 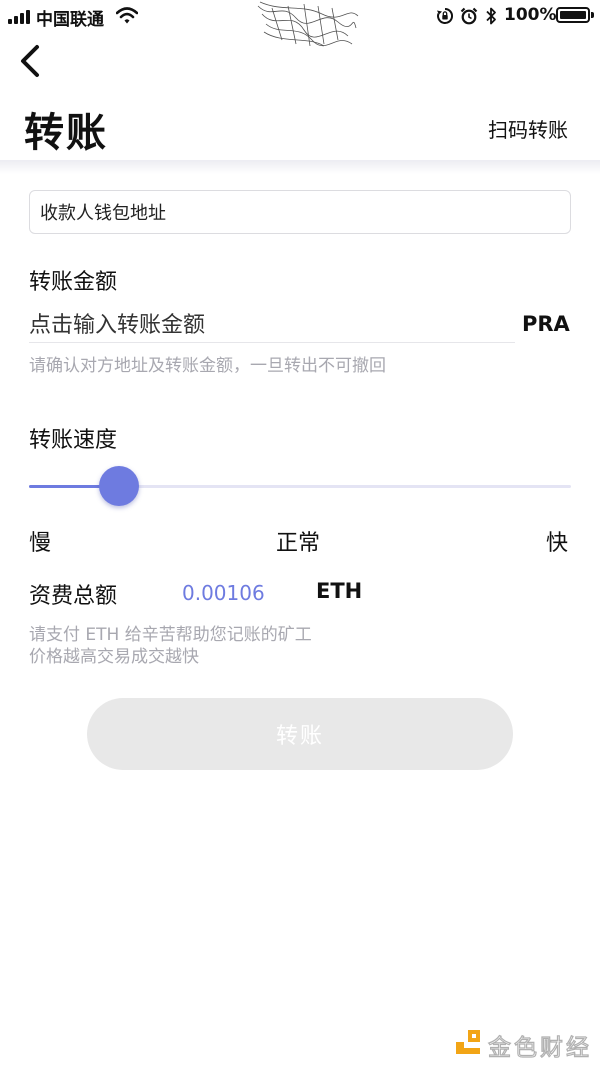 What do you see at coordinates (469, 16) in the screenshot?
I see `alarm-icon` at bounding box center [469, 16].